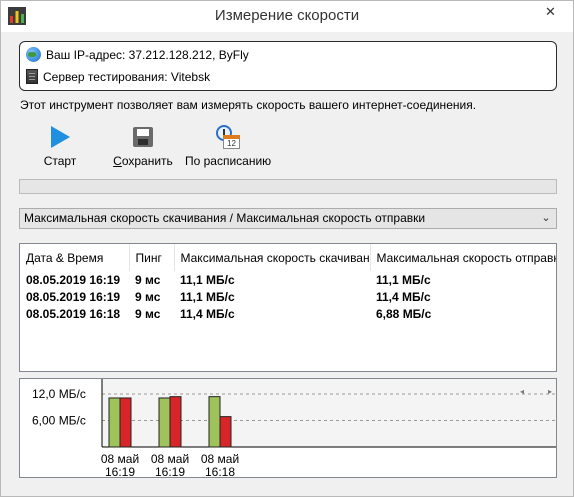 Image resolution: width=574 pixels, height=497 pixels. Describe the element at coordinates (207, 313) in the screenshot. I see `cell-max-download: 11,4 МБ/с` at that location.